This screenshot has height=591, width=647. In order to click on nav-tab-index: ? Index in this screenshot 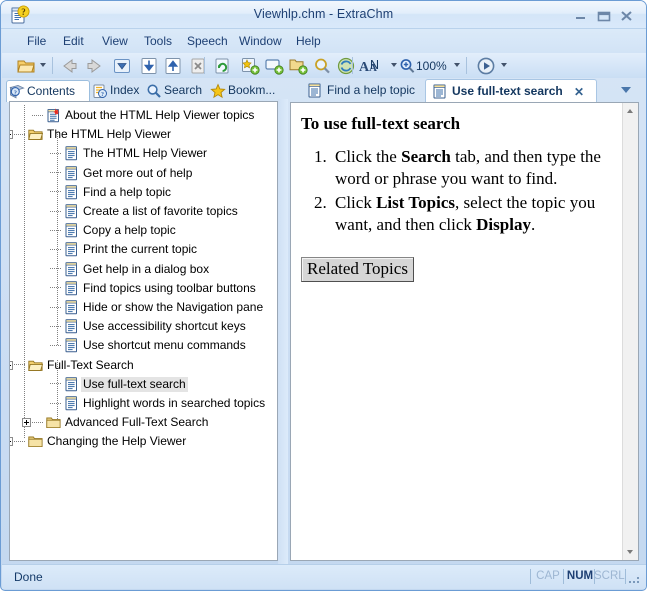, I will do `click(121, 91)`.